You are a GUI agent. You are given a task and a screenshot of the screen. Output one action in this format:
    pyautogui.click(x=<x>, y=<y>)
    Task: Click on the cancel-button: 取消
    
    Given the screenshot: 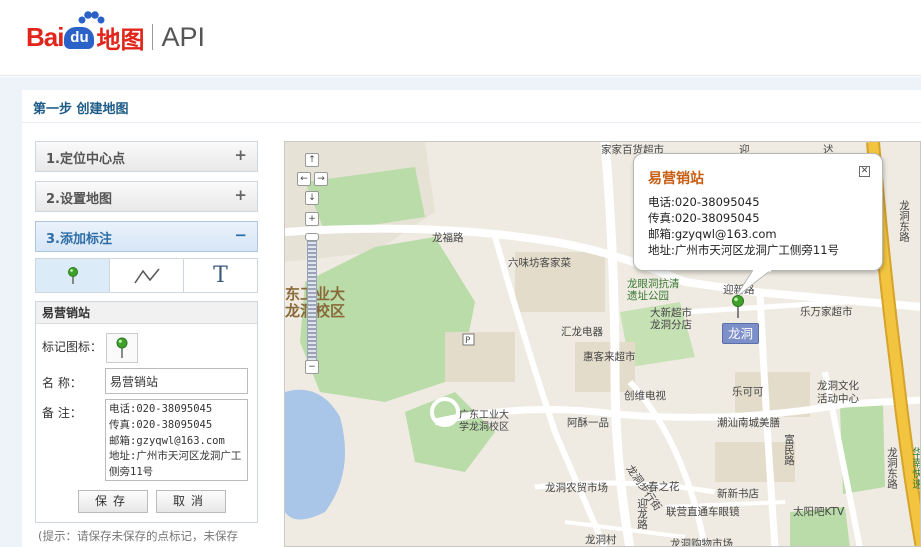 What is the action you would take?
    pyautogui.click(x=191, y=501)
    